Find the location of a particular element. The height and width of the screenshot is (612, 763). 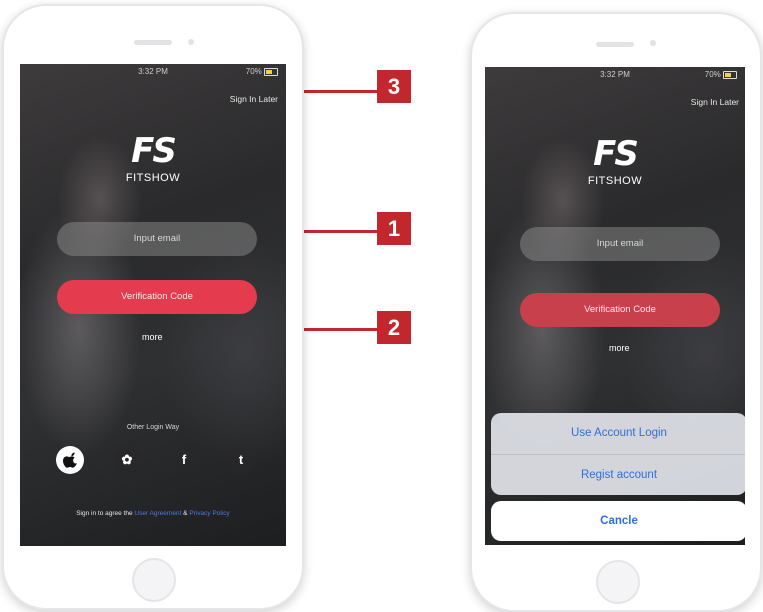

social-login-row: ✿ f t is located at coordinates (156, 460).